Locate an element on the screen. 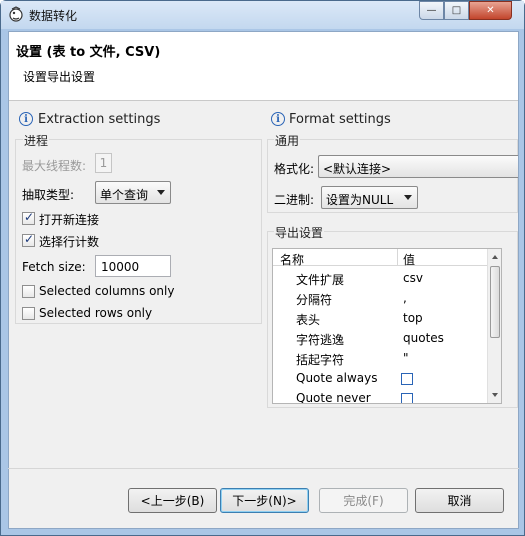 This screenshot has width=525, height=536. table-scrollbar is located at coordinates (494, 326).